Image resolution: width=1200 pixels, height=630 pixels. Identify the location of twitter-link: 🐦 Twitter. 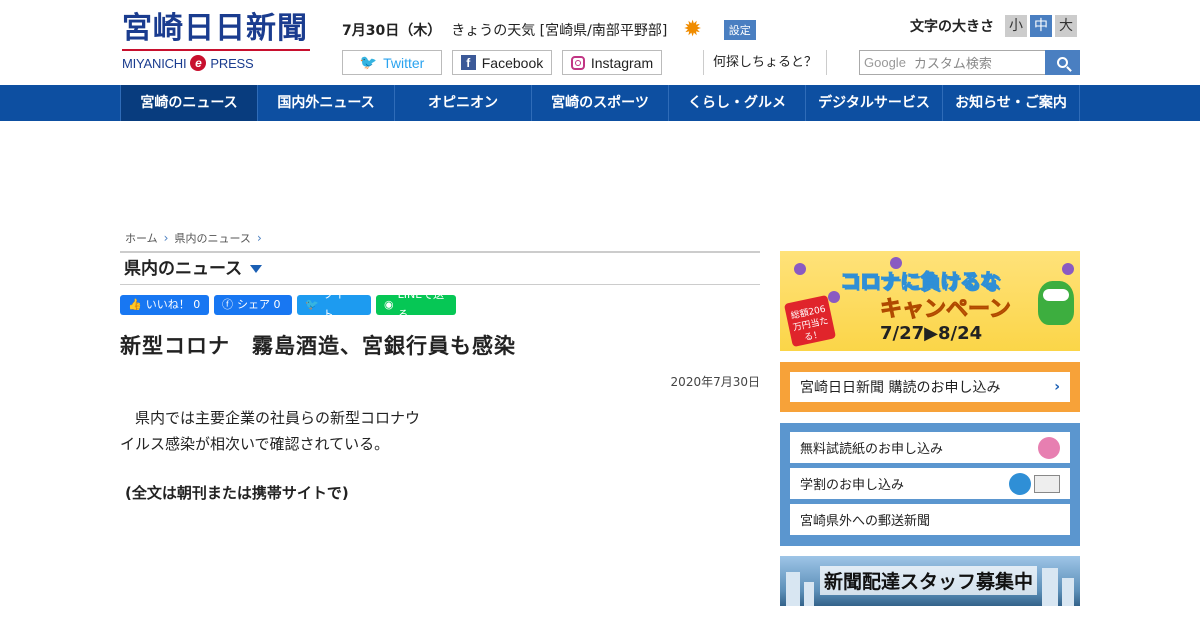
(392, 62).